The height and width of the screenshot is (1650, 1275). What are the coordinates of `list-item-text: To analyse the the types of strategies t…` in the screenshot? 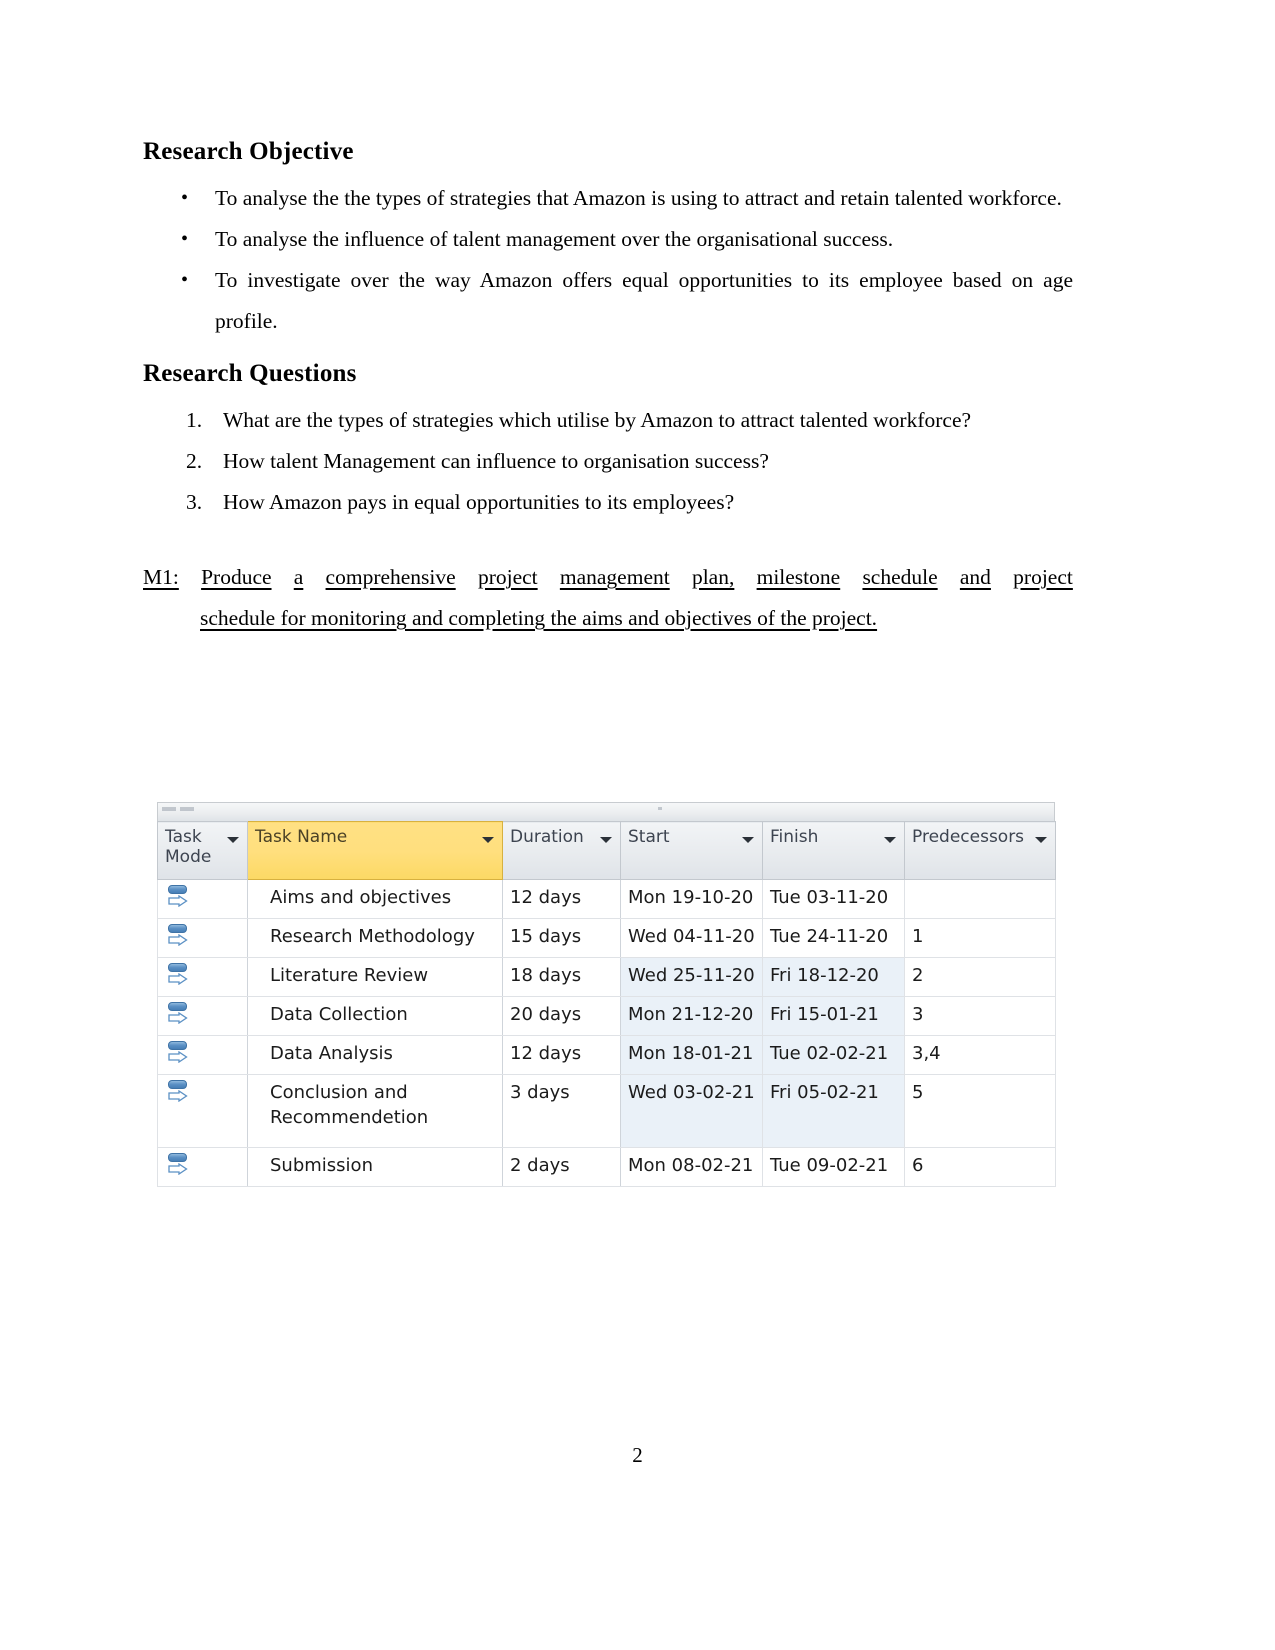 It's located at (638, 198).